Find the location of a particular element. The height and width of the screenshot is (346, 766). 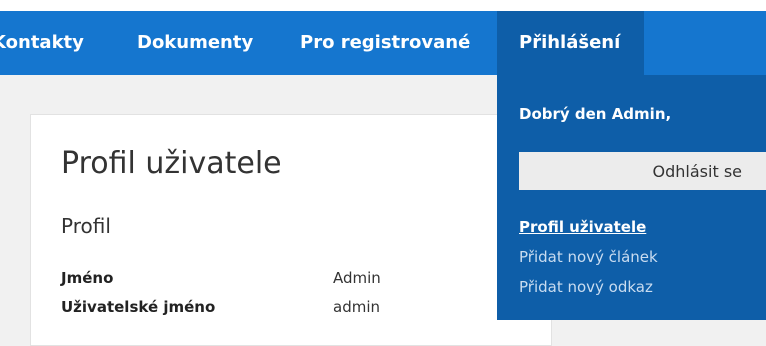

greeting-text: Dobrý den Admin, is located at coordinates (595, 114).